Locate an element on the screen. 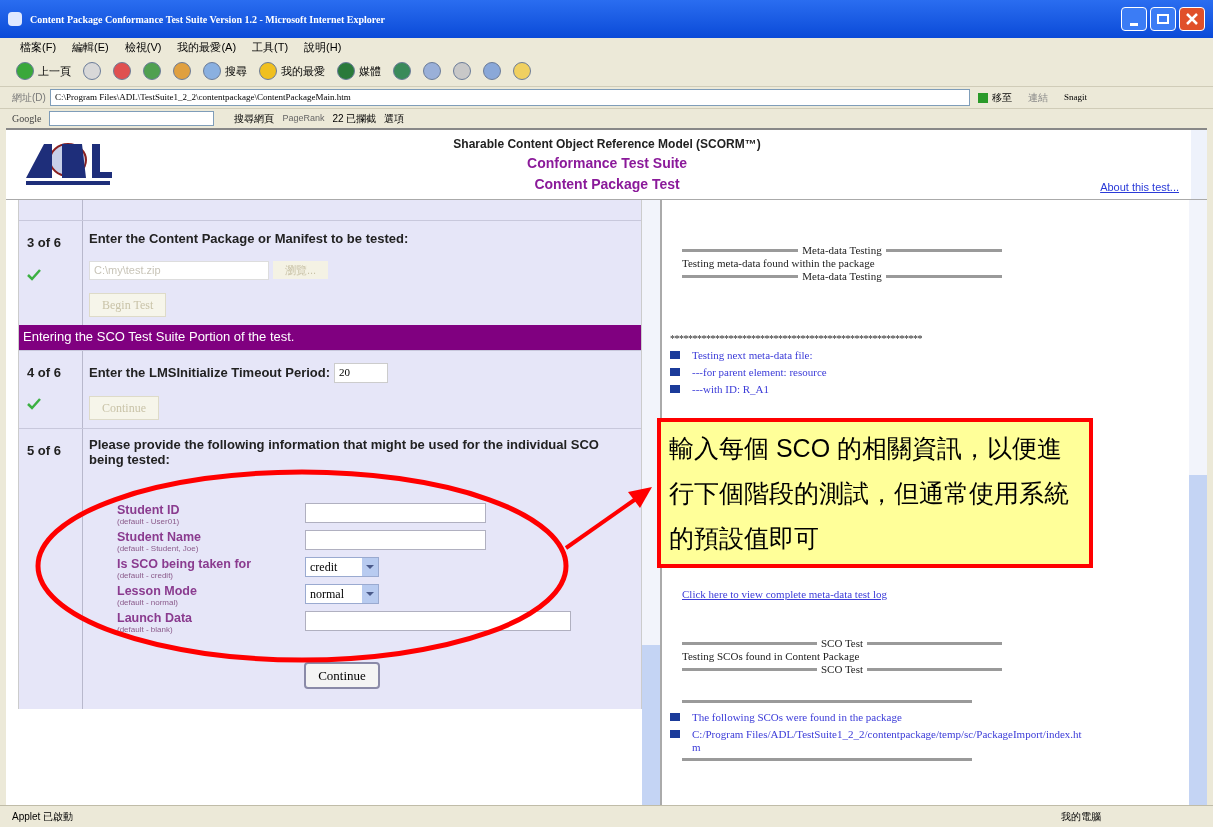 Image resolution: width=1213 pixels, height=827 pixels. snagit-button: Snagit is located at coordinates (1075, 97).